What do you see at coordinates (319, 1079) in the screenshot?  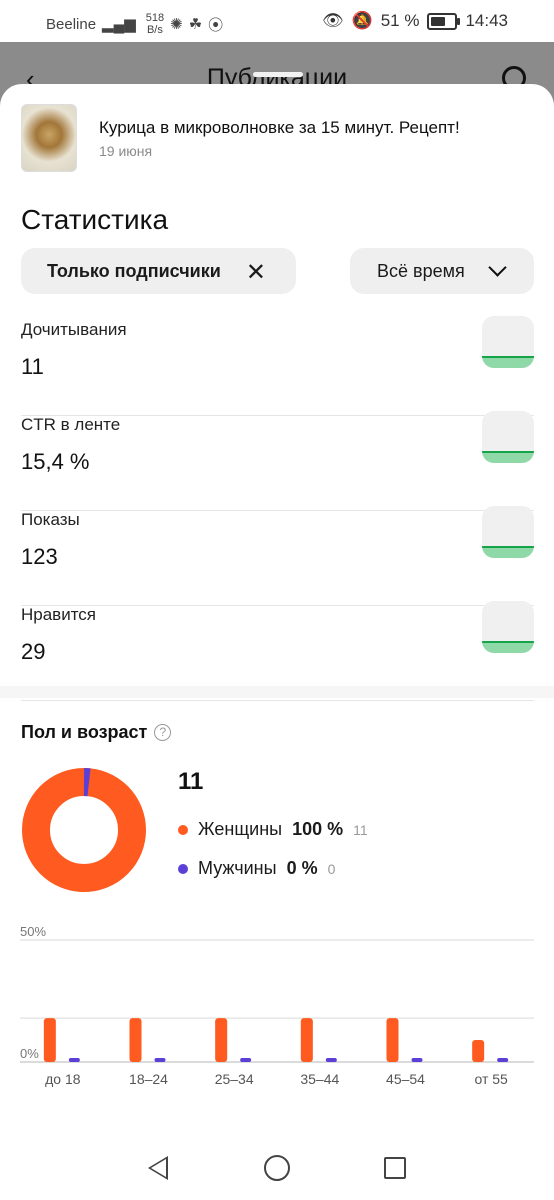 I see `x-tick-label: 35–44` at bounding box center [319, 1079].